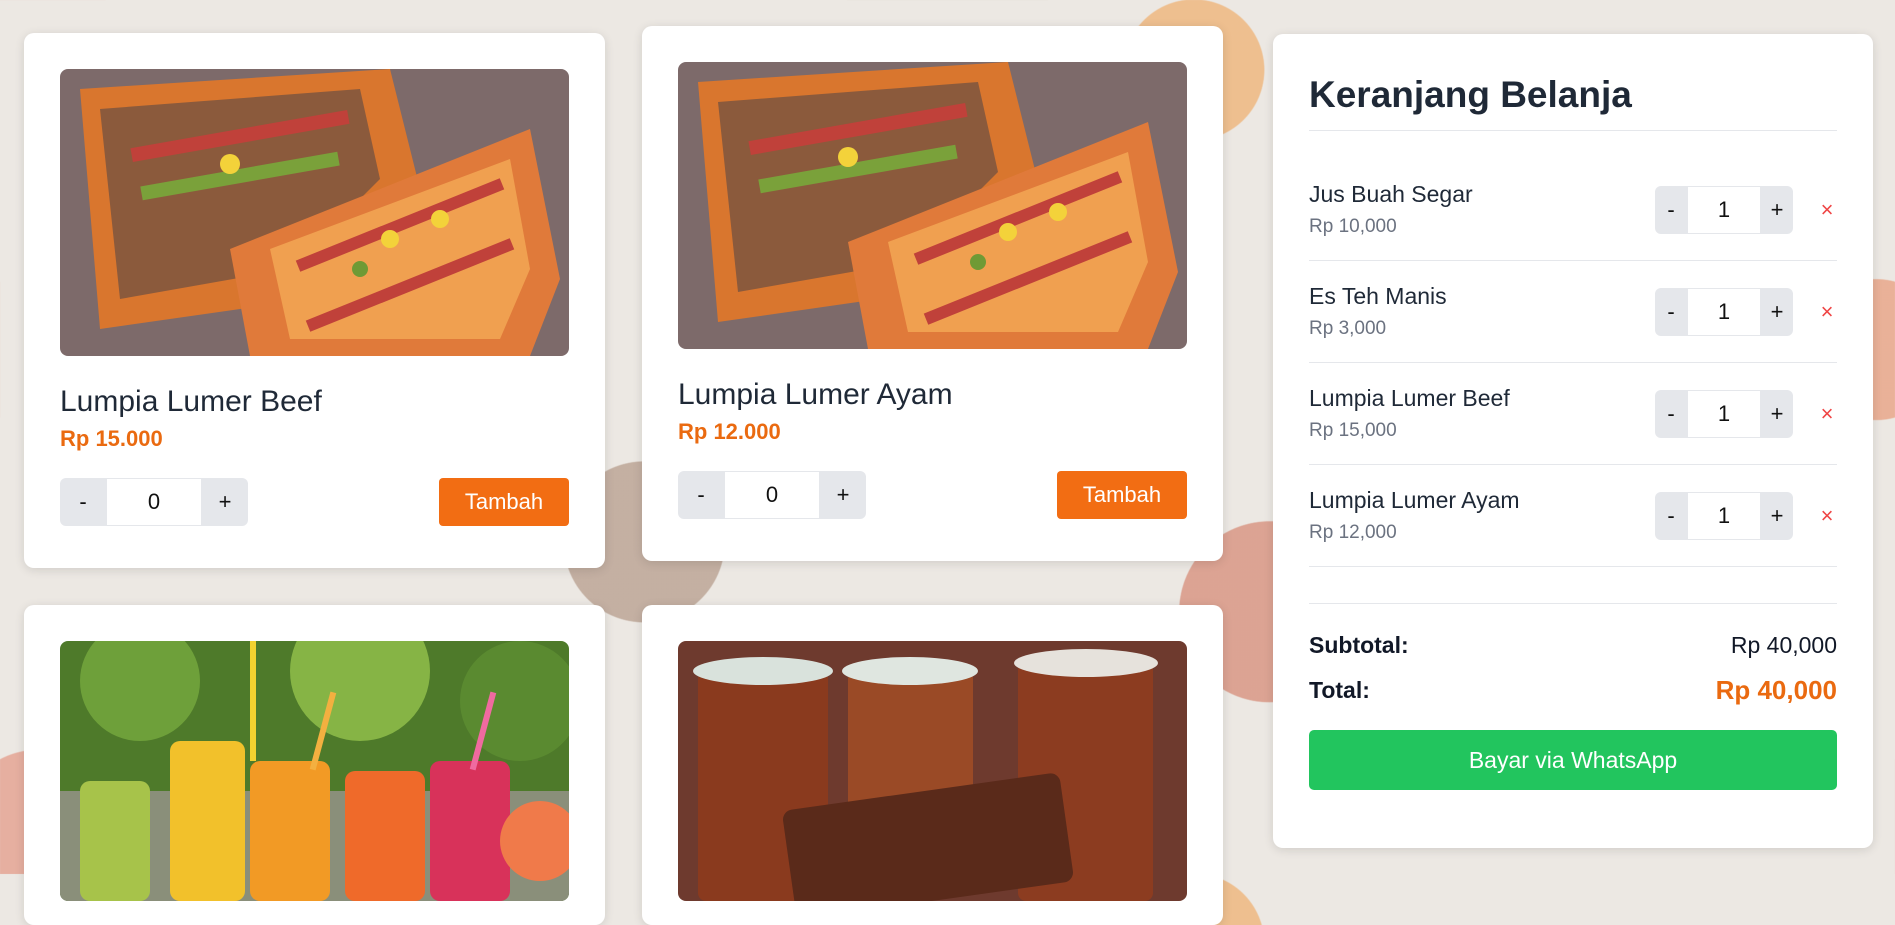 This screenshot has height=925, width=1895. Describe the element at coordinates (729, 431) in the screenshot. I see `product-price: Rp 12.000` at that location.